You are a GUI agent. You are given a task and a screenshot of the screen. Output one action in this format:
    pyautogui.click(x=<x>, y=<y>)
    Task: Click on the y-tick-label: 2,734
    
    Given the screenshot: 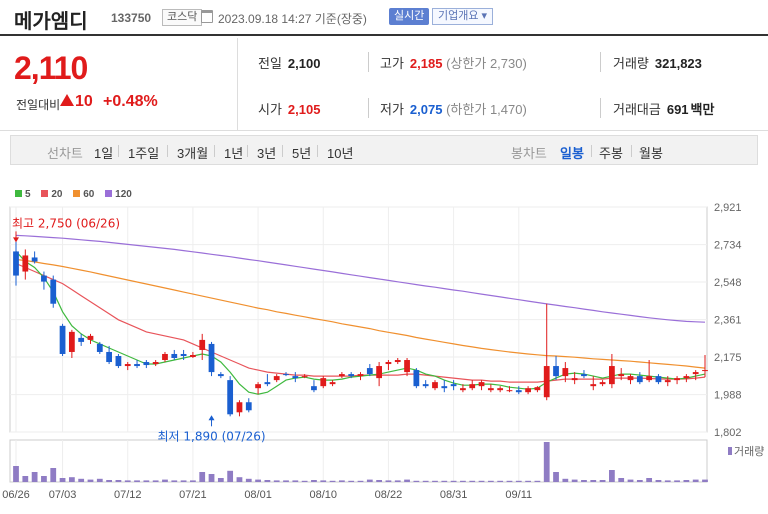 What is the action you would take?
    pyautogui.click(x=728, y=246)
    